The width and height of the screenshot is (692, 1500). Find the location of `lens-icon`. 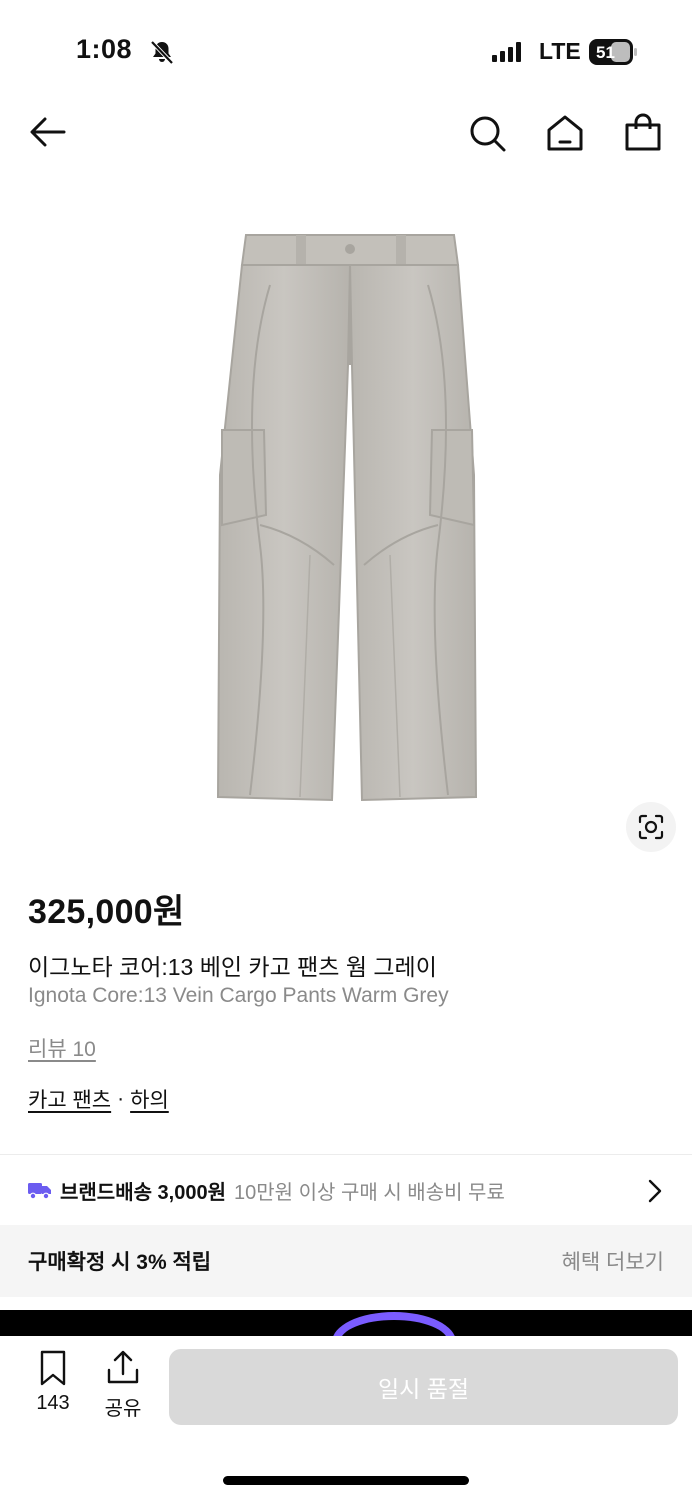

lens-icon is located at coordinates (651, 827).